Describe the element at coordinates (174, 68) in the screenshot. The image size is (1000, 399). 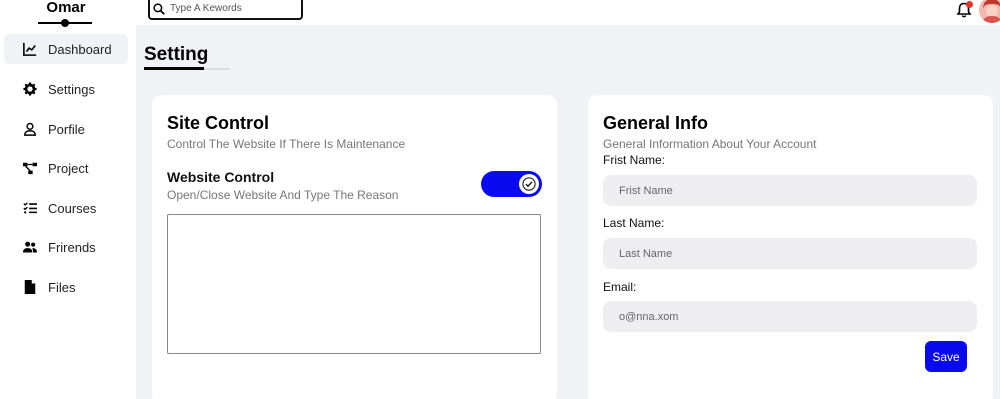
I see `page-title-underline` at that location.